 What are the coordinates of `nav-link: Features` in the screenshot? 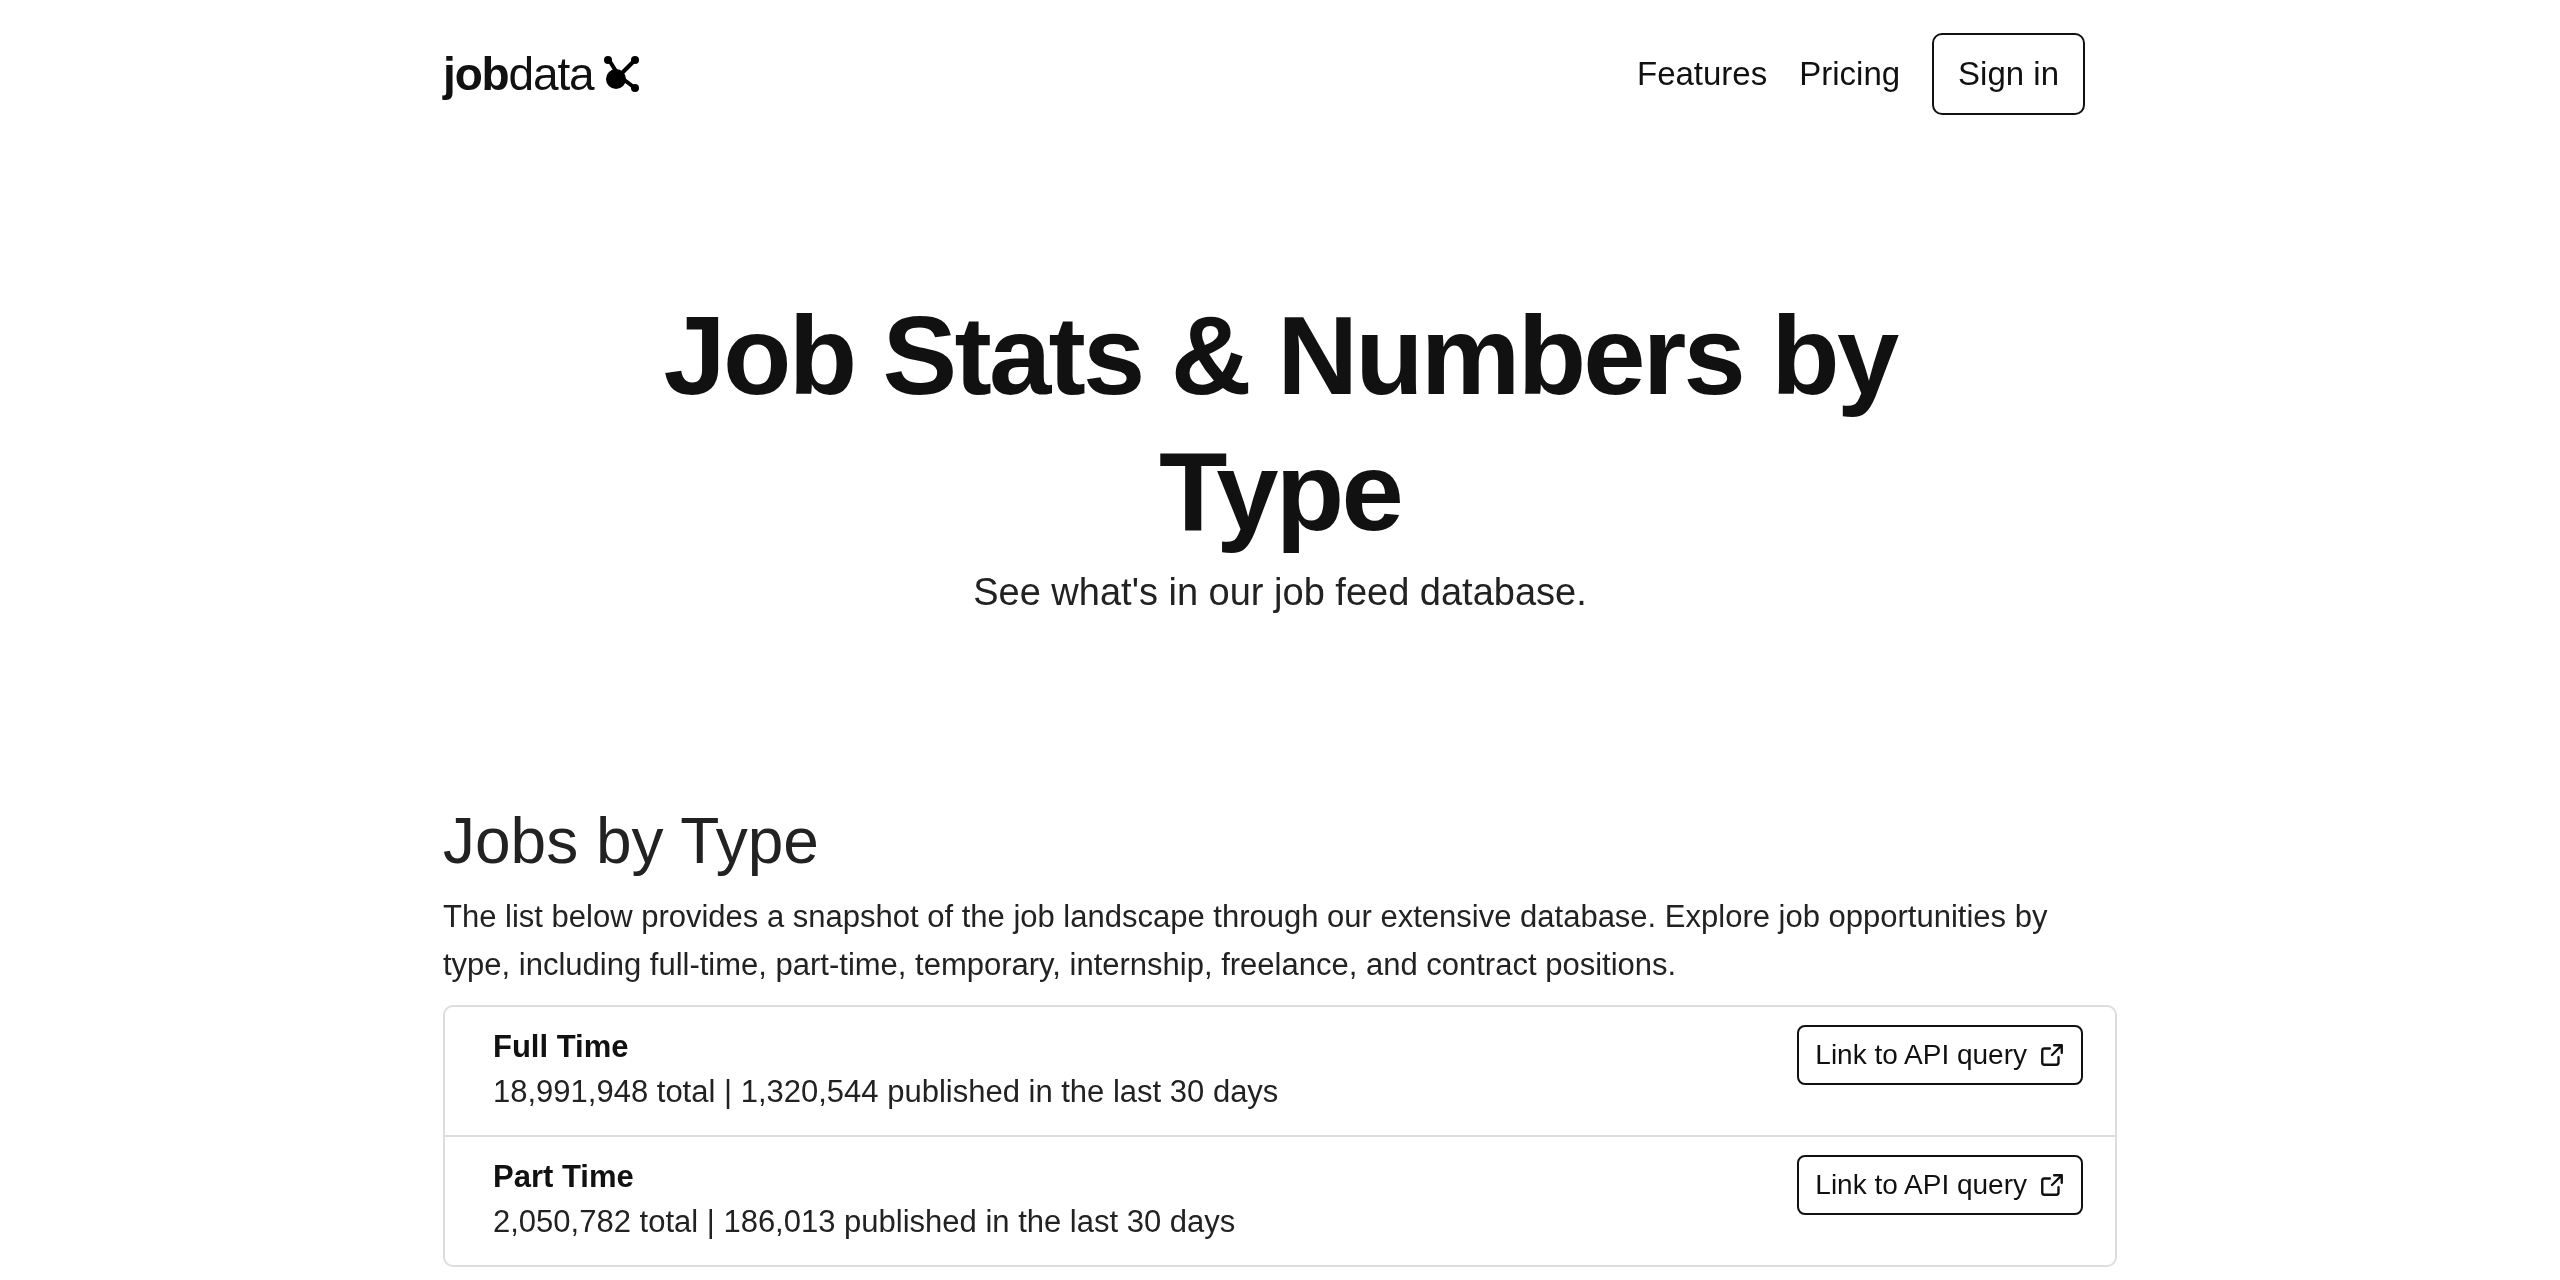 It's located at (1702, 74).